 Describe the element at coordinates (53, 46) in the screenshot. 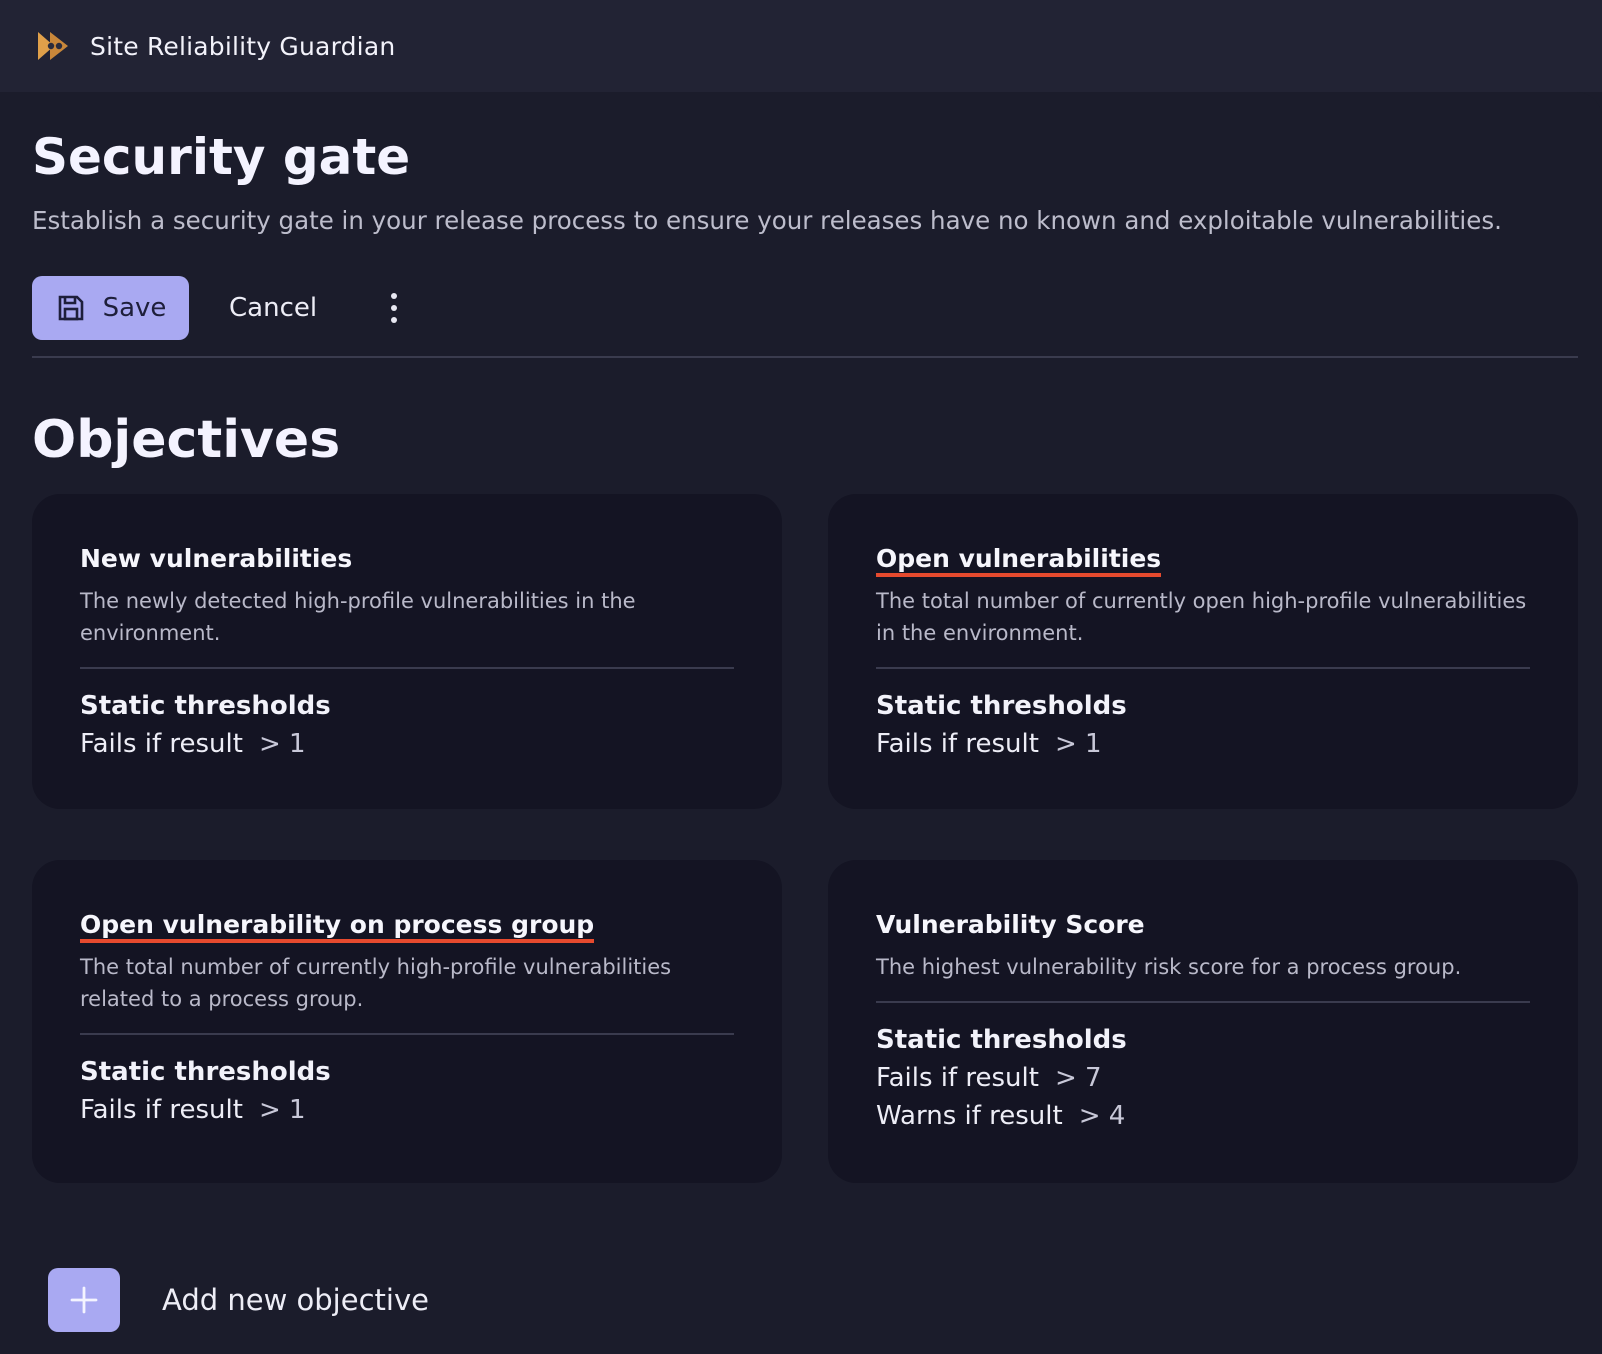

I see `app-logo-icon` at that location.